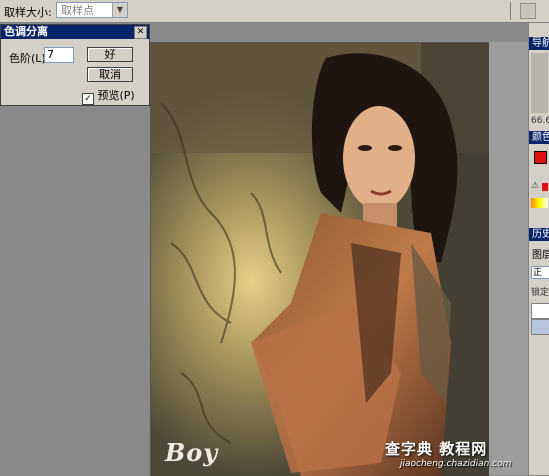  I want to click on blend-mode-select: 正常, so click(540, 272).